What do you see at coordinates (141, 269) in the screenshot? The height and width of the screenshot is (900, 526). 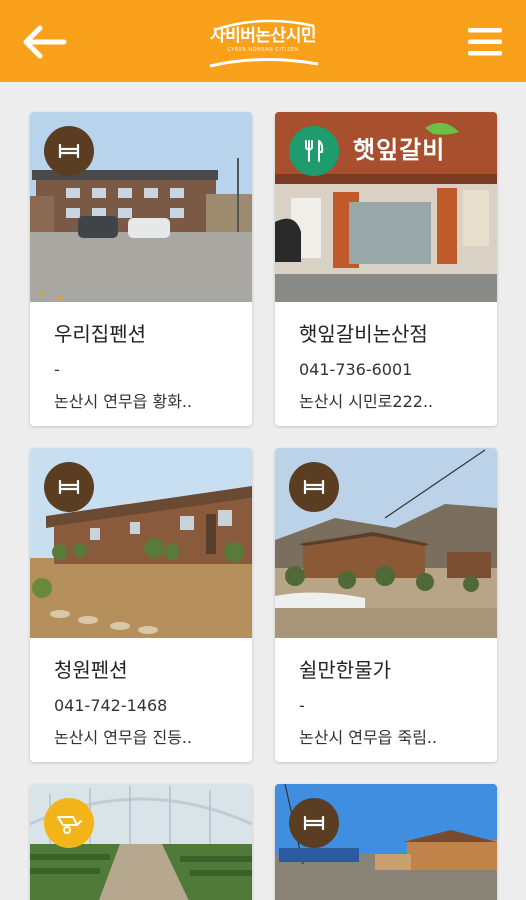 I see `listing-card: 우리집펜션 - 논산시 연무읍 황화..` at bounding box center [141, 269].